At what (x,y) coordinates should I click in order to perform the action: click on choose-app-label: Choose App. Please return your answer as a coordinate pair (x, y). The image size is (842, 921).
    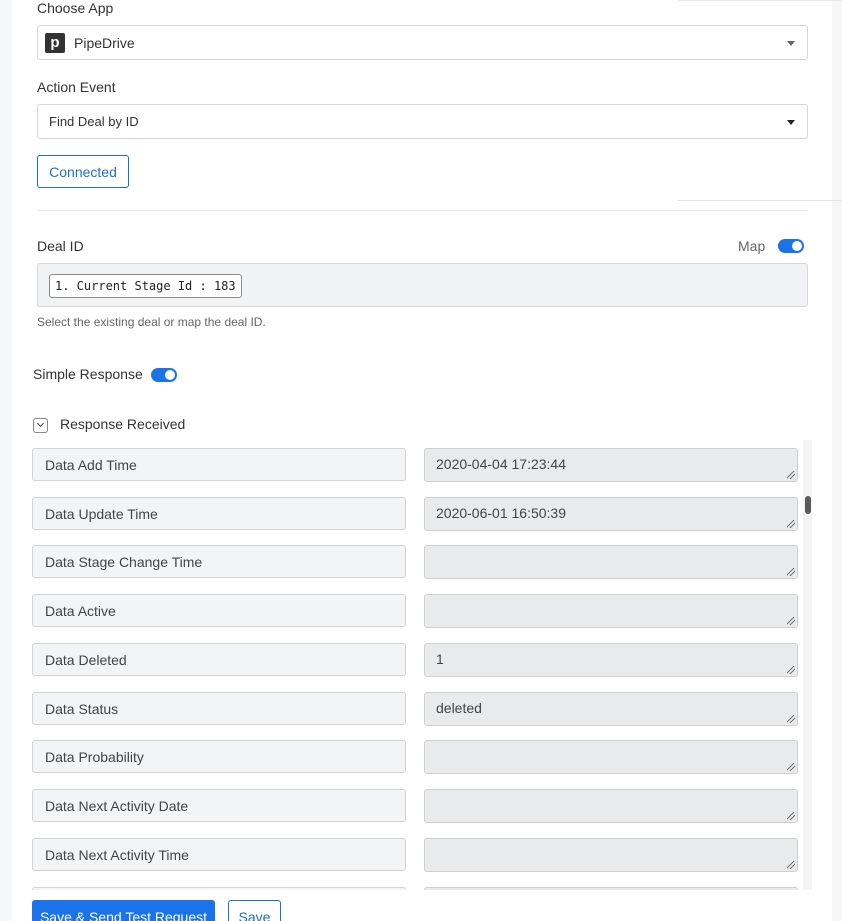
    Looking at the image, I should click on (75, 8).